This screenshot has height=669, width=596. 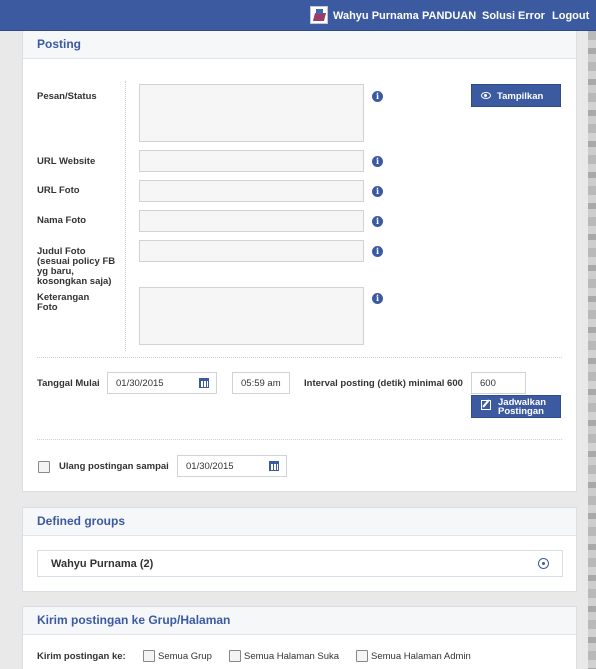 I want to click on eye-icon, so click(x=486, y=95).